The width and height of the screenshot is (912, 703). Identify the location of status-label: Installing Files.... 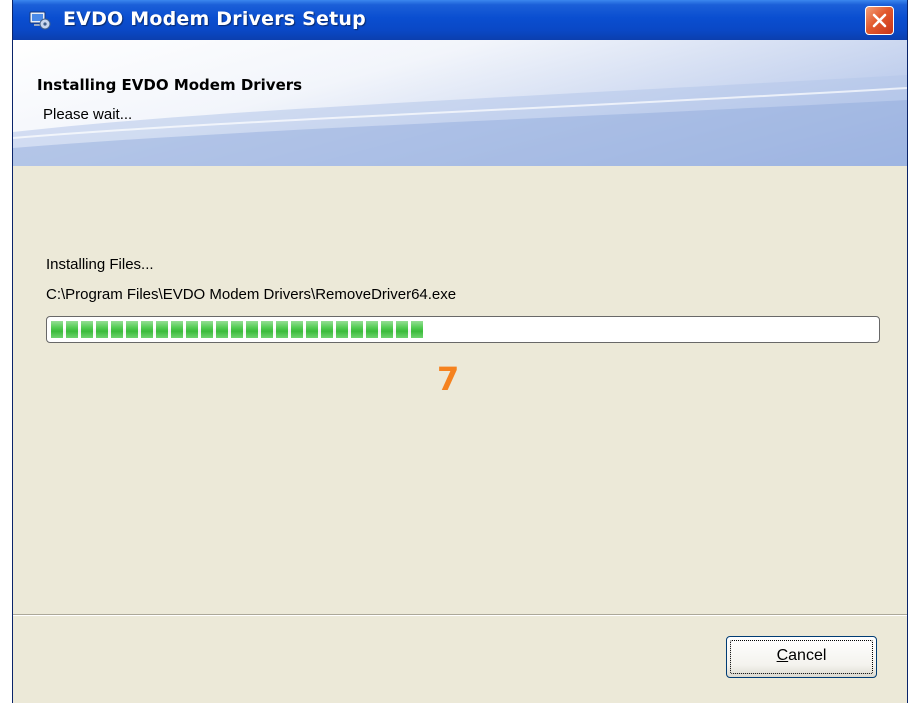
(100, 264).